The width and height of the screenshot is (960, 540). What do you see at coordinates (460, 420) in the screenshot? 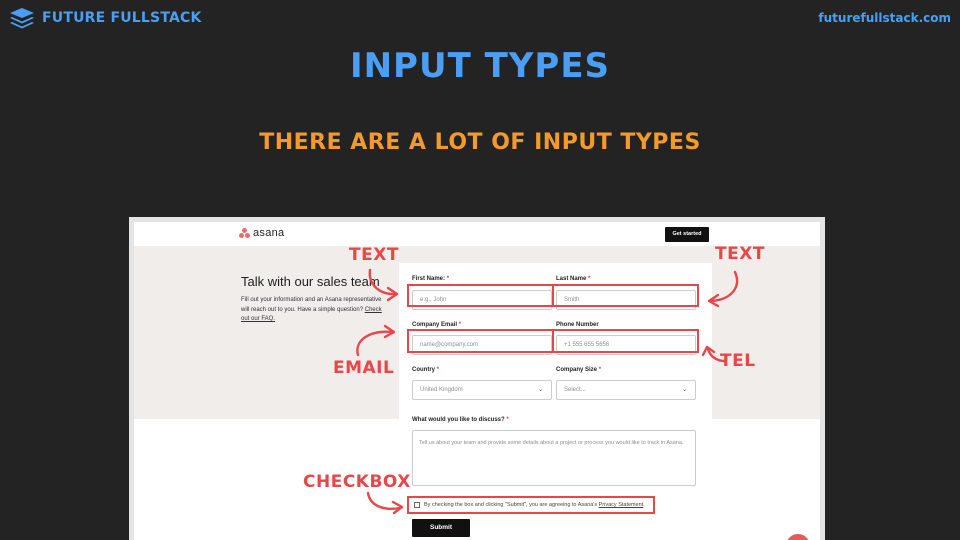
I see `discuss-label: What would you like to discuss? *` at bounding box center [460, 420].